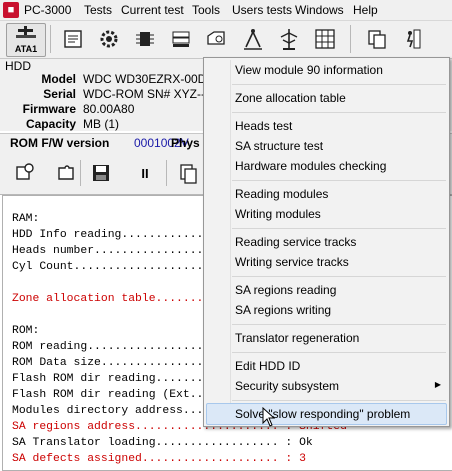  Describe the element at coordinates (285, 290) in the screenshot. I see `menu-item-sa-regions-reading: SA regions reading` at that location.